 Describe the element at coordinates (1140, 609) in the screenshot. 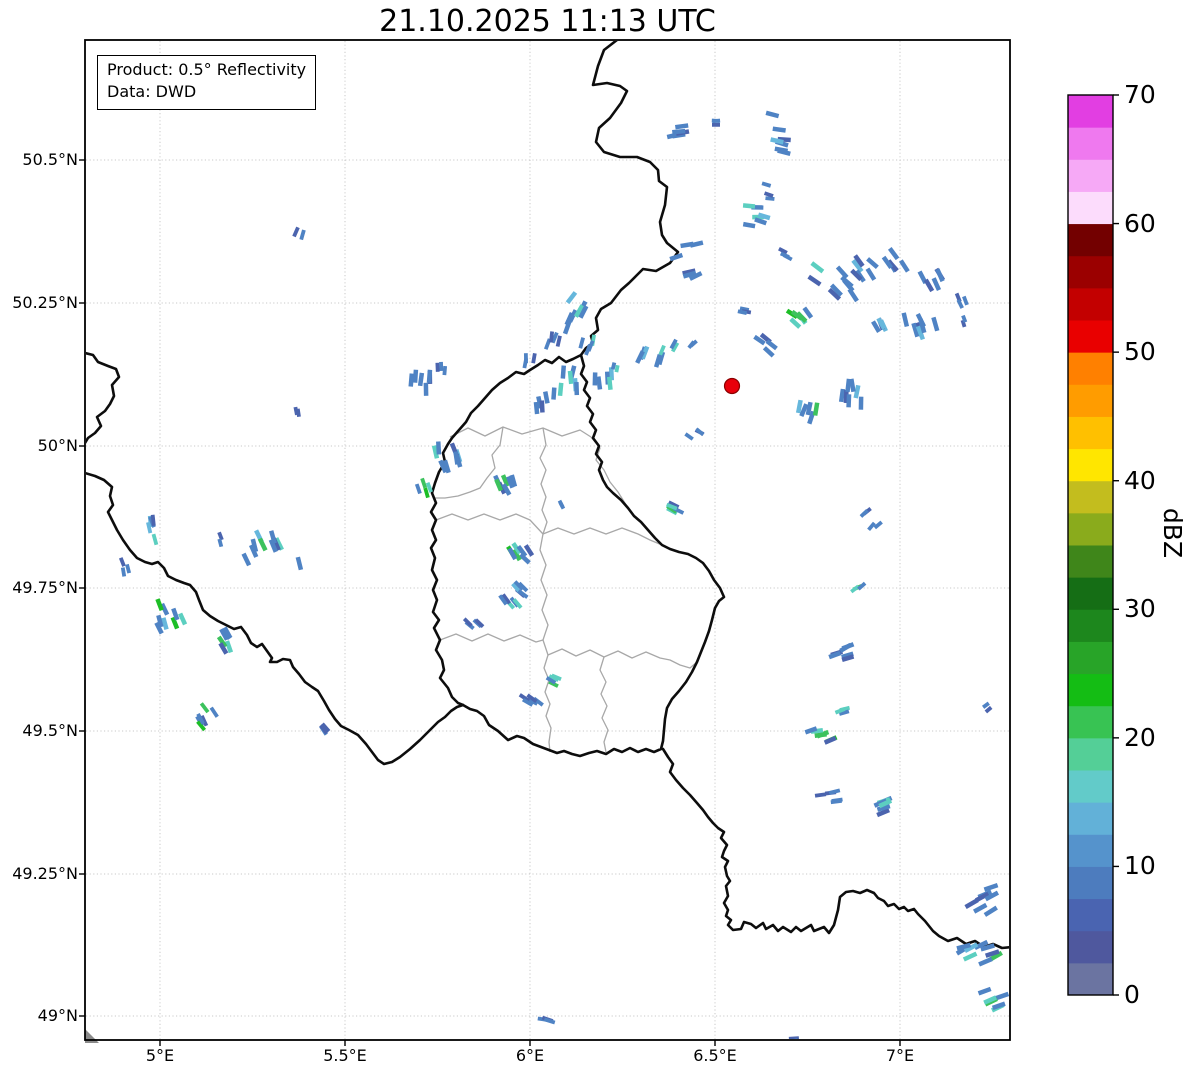

I see `colorbar-tick-label: 30` at that location.